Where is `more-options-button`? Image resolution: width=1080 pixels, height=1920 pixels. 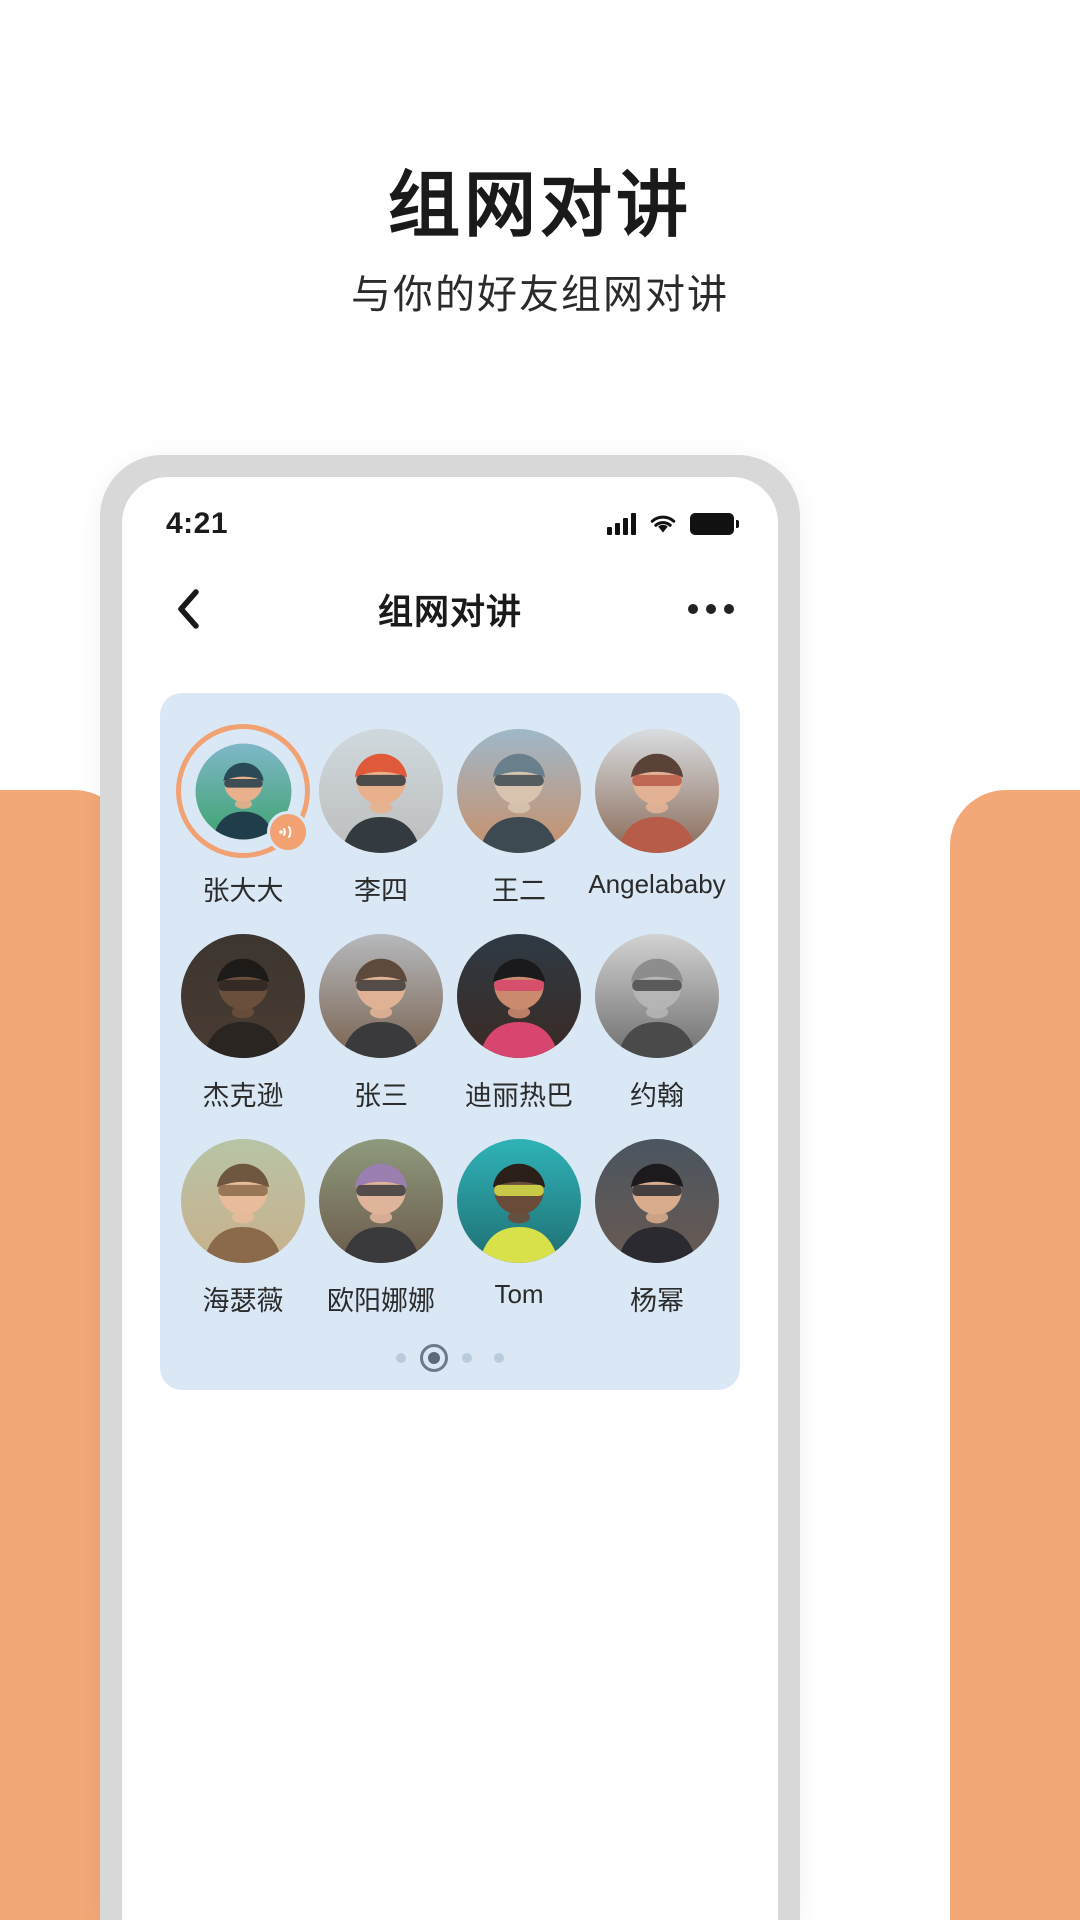 more-options-button is located at coordinates (711, 609).